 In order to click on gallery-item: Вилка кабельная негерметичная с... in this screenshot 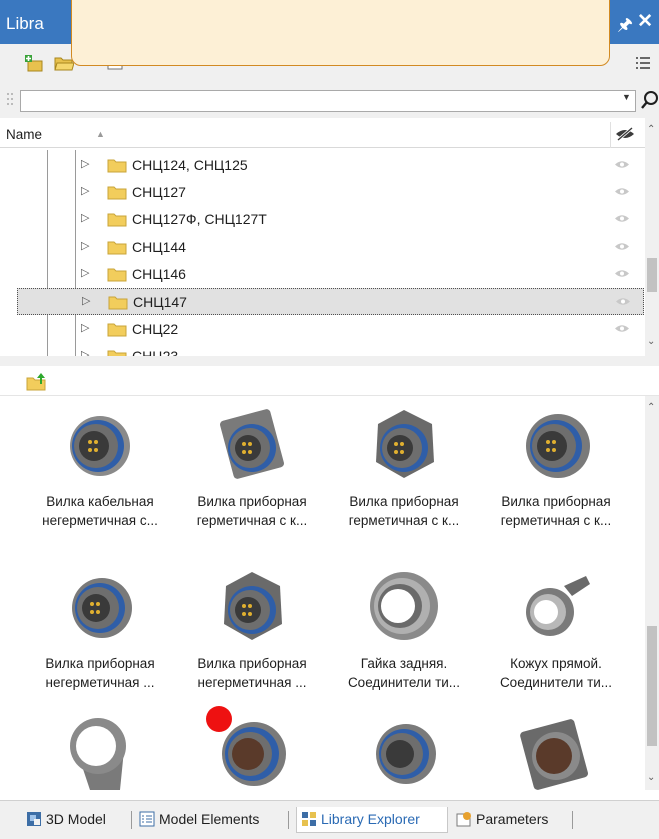, I will do `click(100, 466)`.